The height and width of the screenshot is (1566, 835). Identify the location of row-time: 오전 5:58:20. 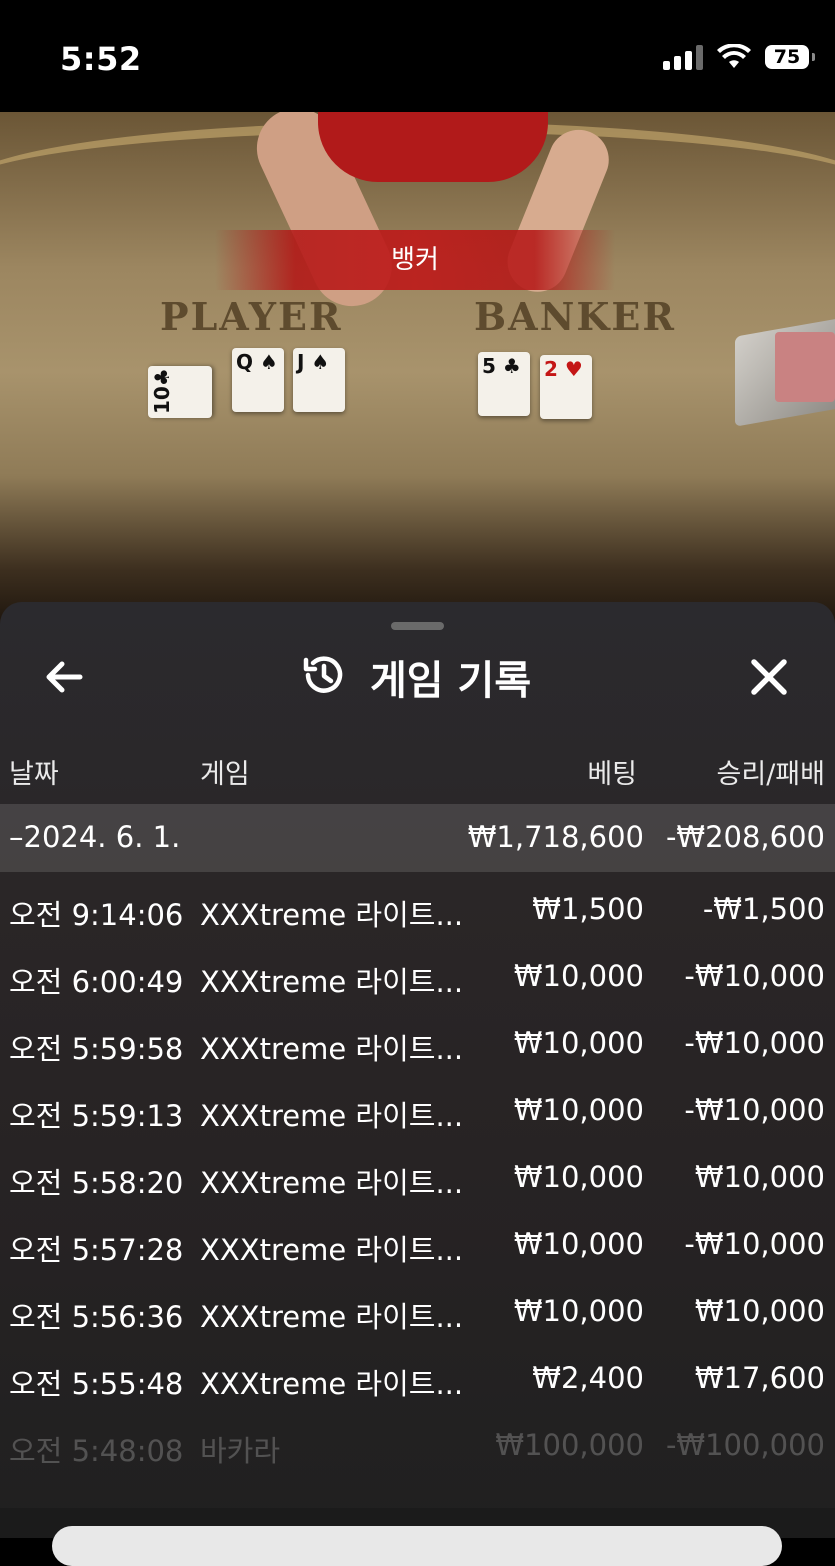
(96, 1183).